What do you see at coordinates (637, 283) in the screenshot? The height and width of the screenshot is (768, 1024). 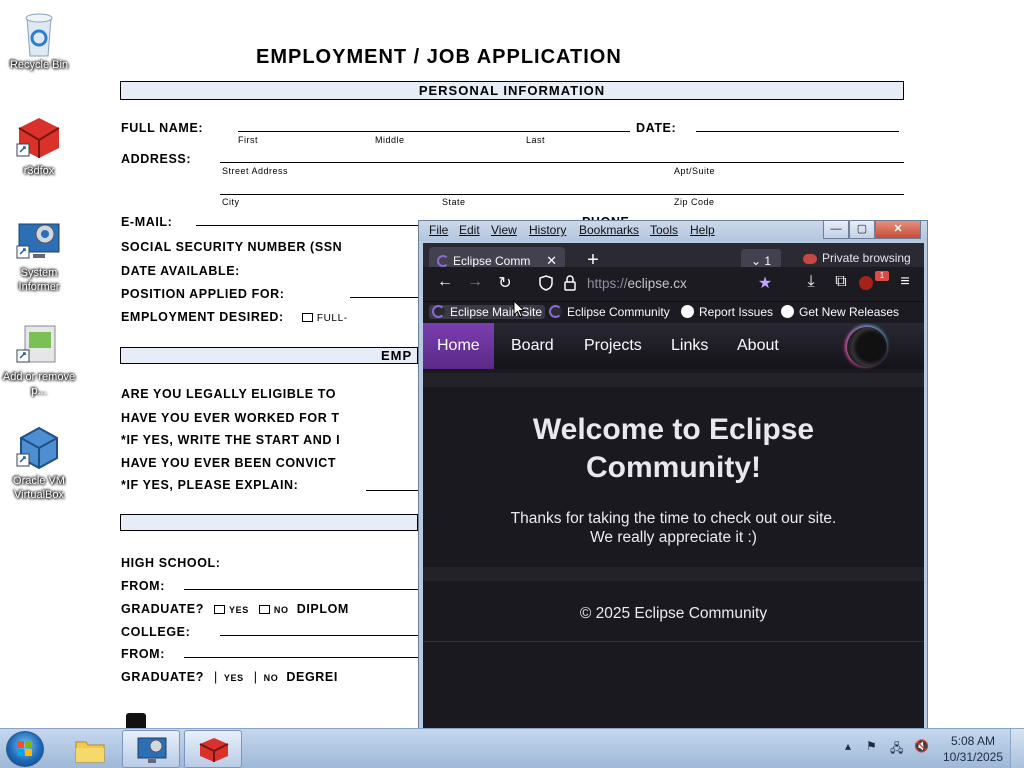 I see `url-text: https://eclipse.cx` at bounding box center [637, 283].